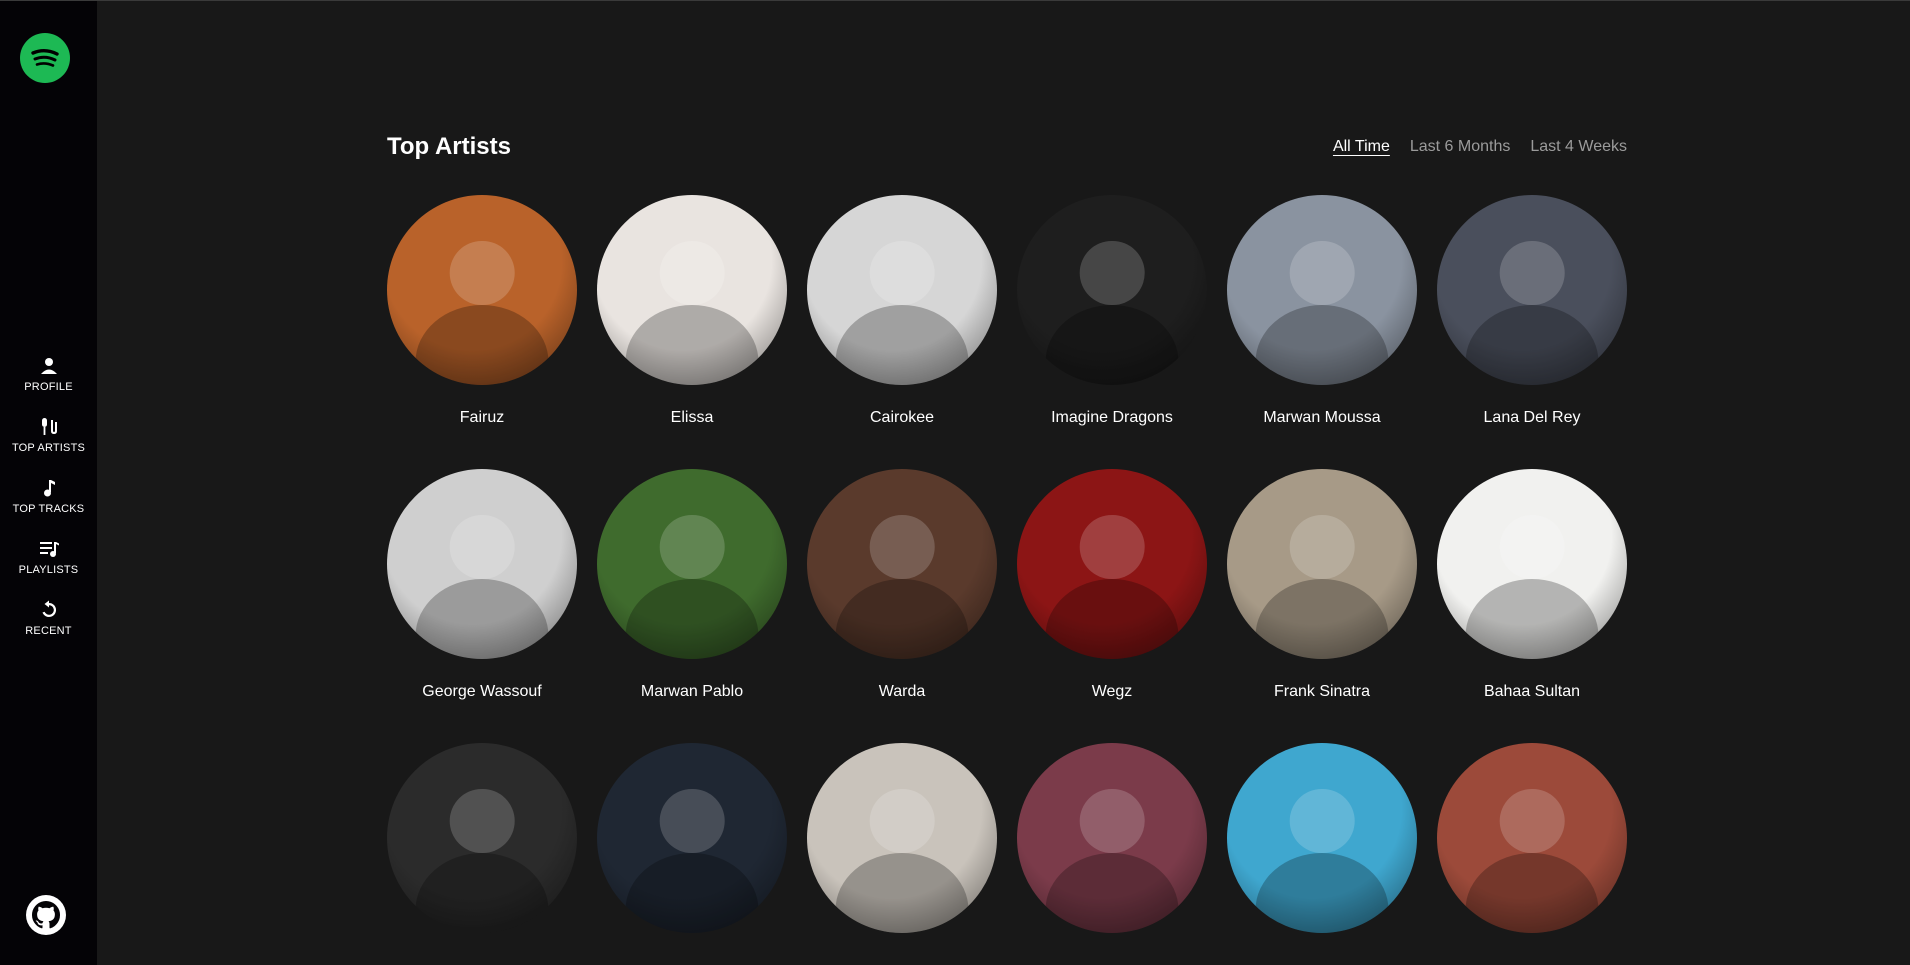  I want to click on github-octocat-icon, so click(46, 915).